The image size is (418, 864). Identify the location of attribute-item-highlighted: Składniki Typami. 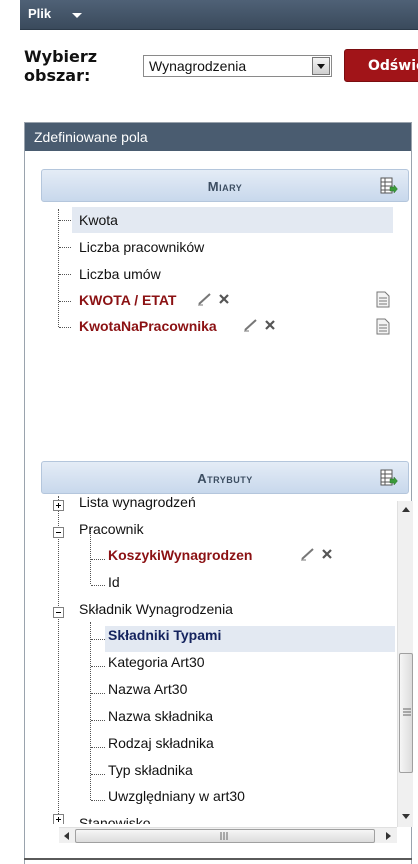
(164, 635).